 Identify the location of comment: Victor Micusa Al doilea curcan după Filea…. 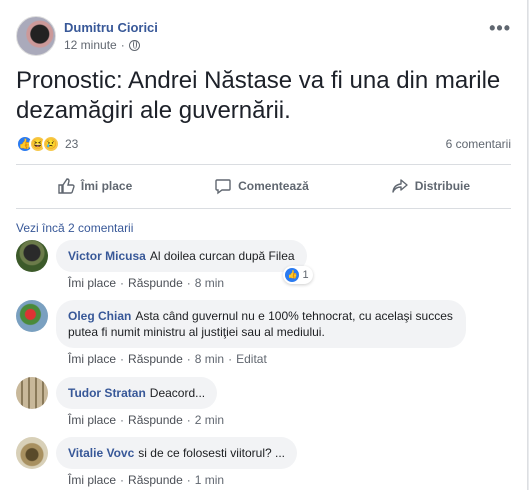
(164, 265).